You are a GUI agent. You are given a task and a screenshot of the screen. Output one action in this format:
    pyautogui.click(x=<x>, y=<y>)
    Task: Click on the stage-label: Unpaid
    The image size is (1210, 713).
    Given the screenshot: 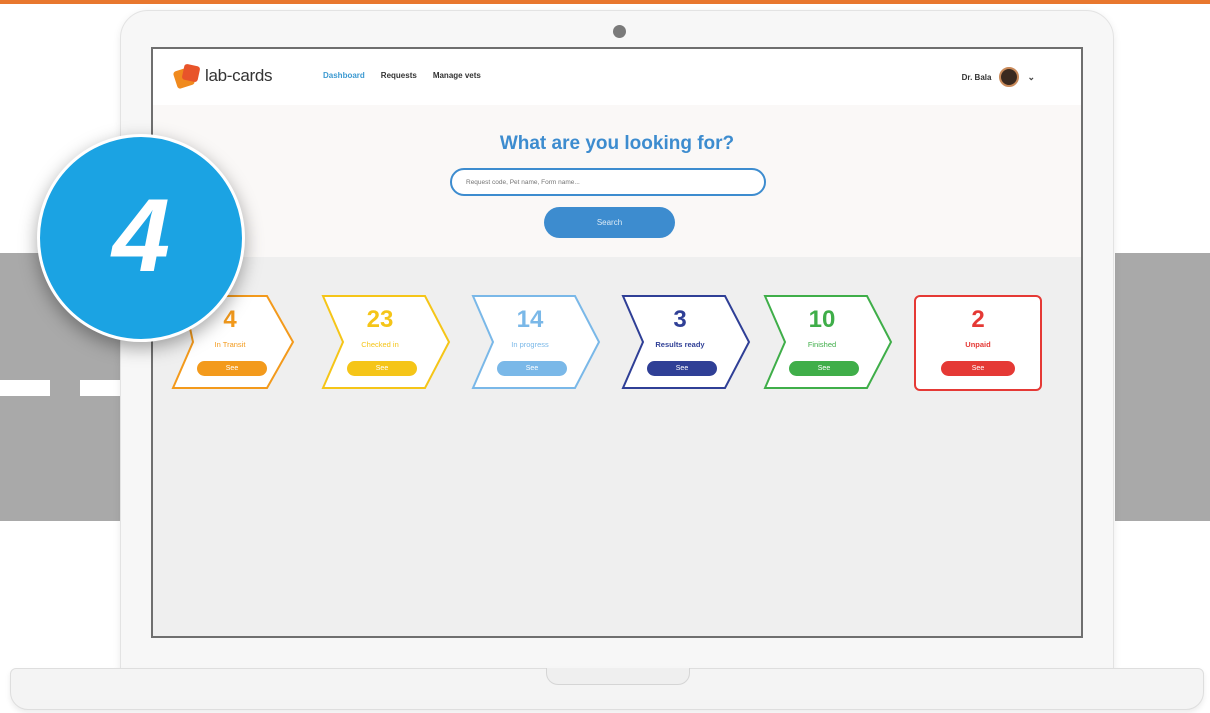 What is the action you would take?
    pyautogui.click(x=978, y=344)
    